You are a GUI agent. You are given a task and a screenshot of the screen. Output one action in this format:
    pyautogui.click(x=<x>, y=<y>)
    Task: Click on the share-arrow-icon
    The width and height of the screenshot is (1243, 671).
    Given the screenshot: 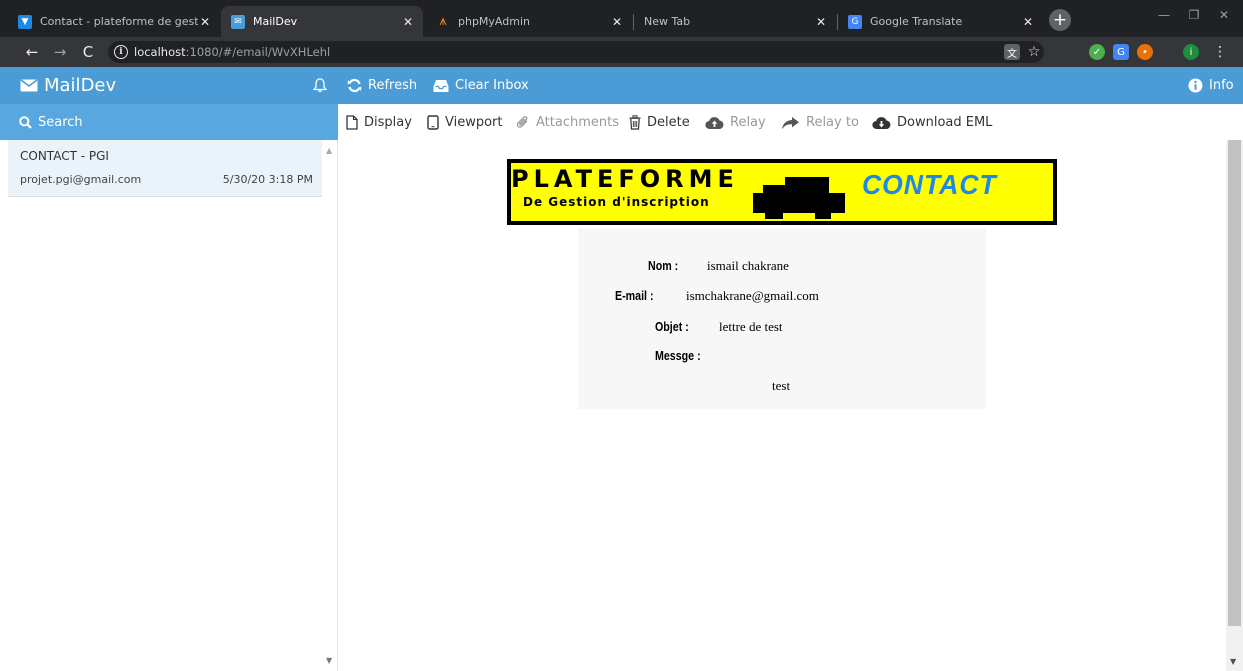 What is the action you would take?
    pyautogui.click(x=790, y=122)
    